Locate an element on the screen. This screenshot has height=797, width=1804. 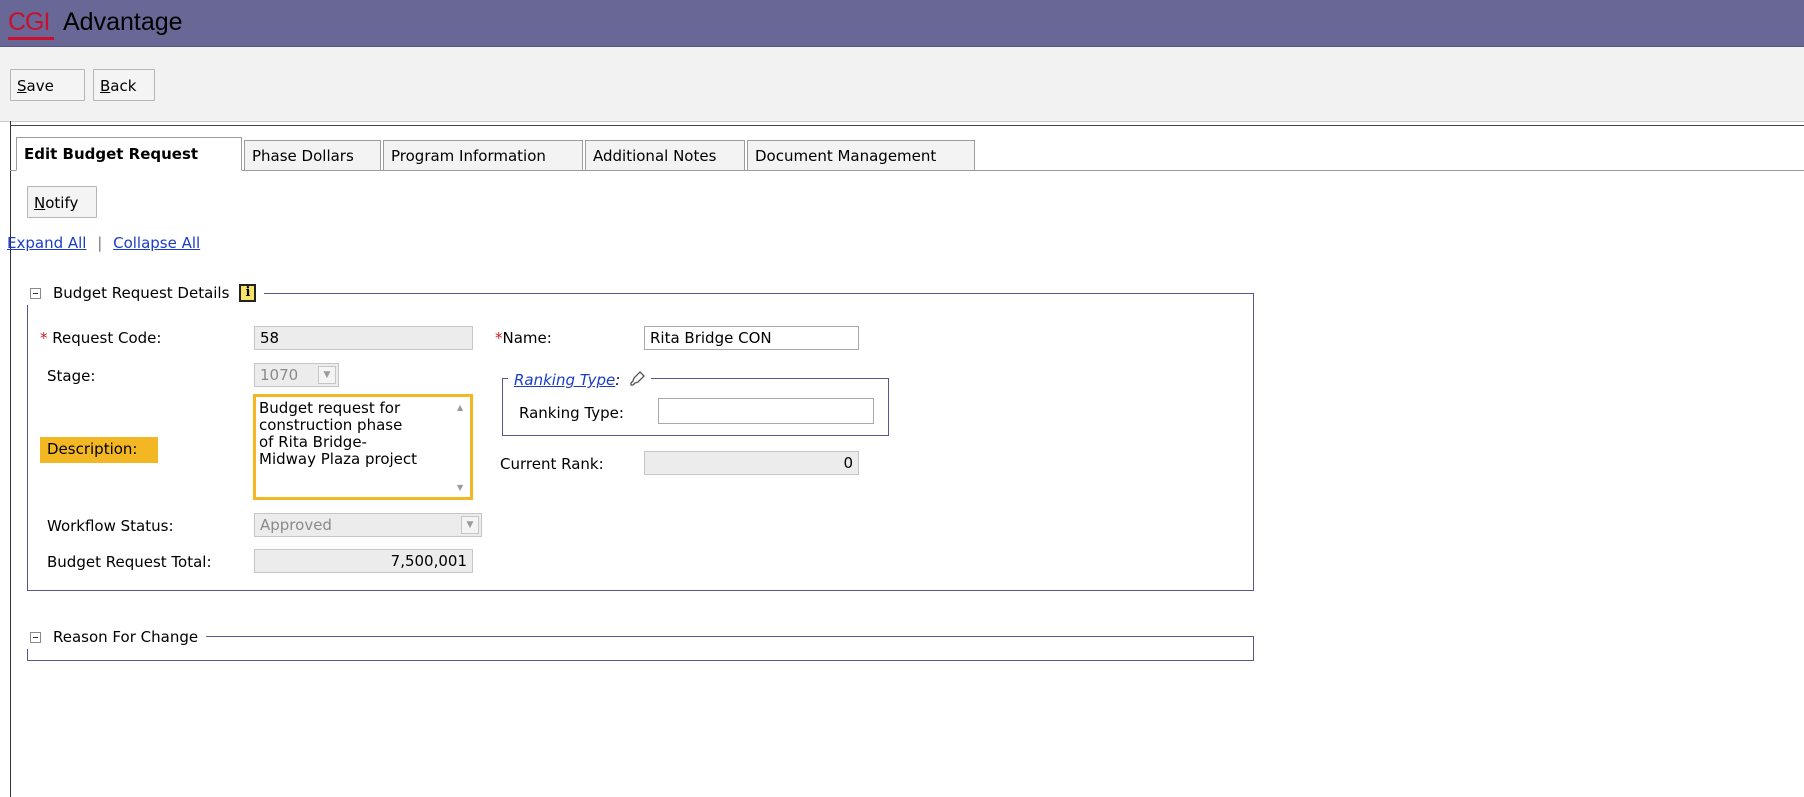
scroll-up-icon: ▲ is located at coordinates (460, 407).